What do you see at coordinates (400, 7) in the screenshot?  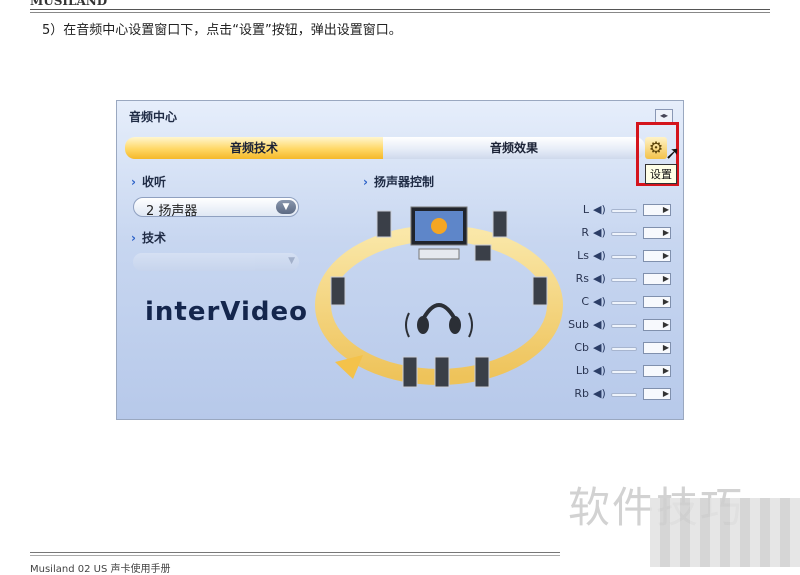 I see `document-header: MUSILAND` at bounding box center [400, 7].